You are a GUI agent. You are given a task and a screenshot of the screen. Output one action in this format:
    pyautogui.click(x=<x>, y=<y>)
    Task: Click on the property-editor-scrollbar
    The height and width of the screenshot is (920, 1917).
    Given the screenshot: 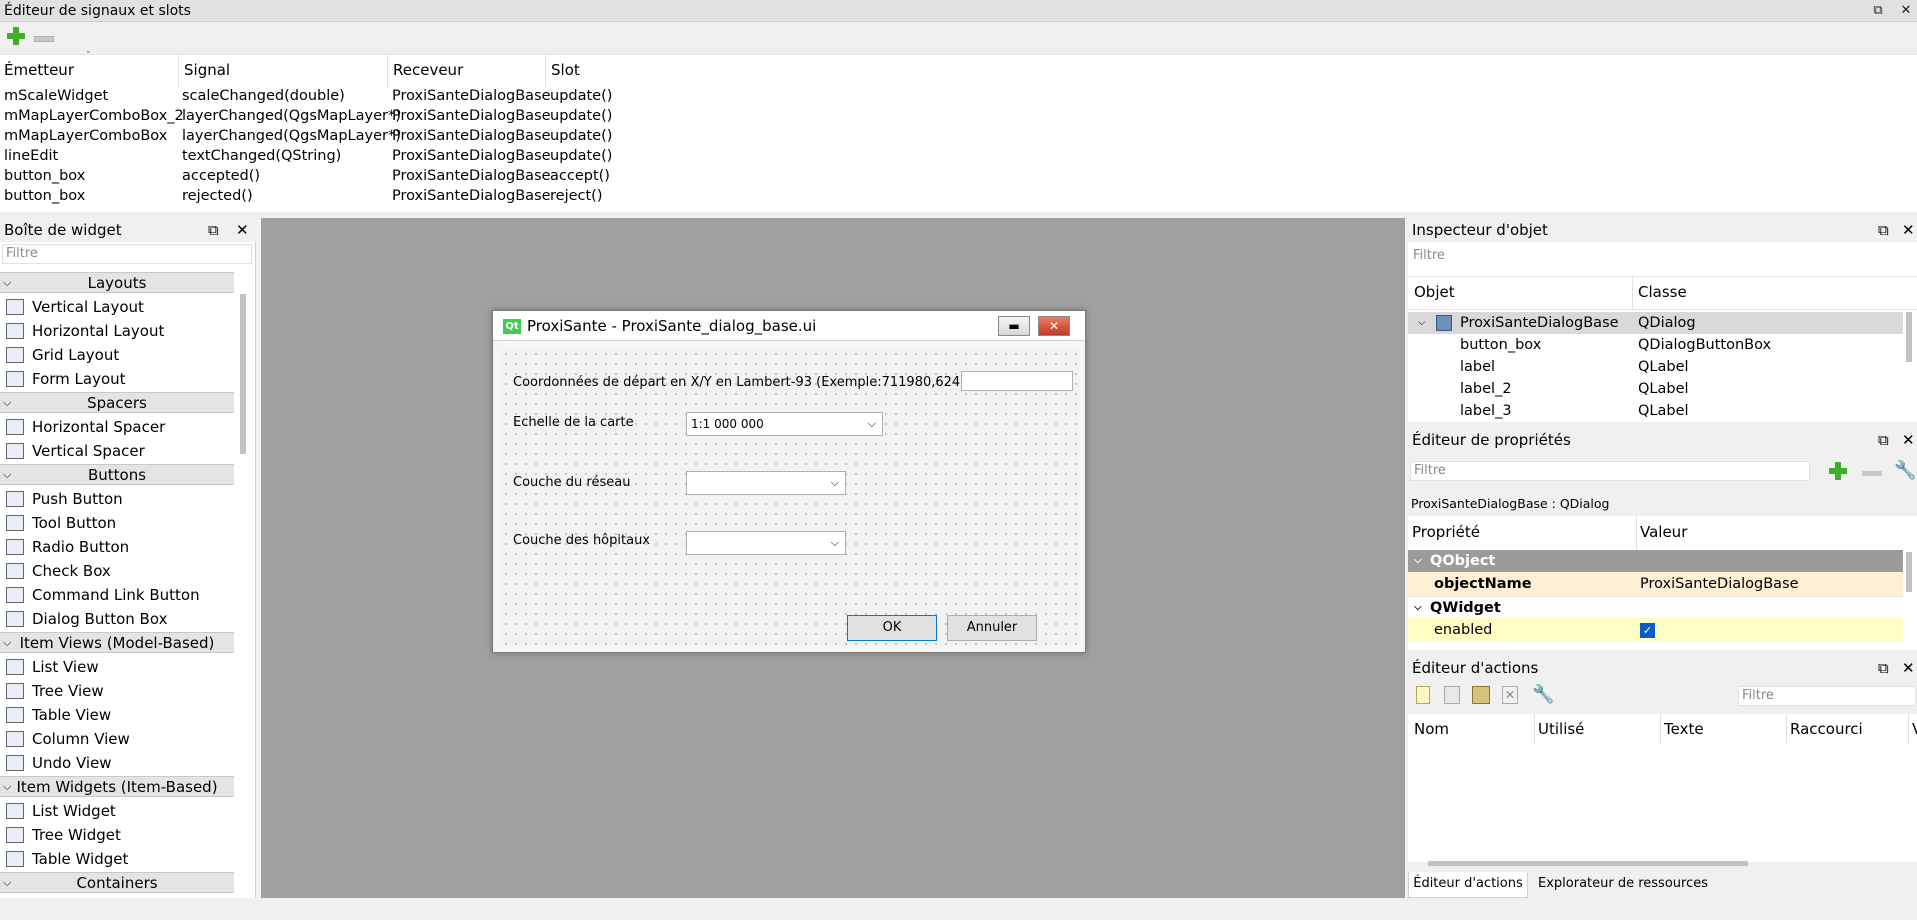 What is the action you would take?
    pyautogui.click(x=1909, y=572)
    